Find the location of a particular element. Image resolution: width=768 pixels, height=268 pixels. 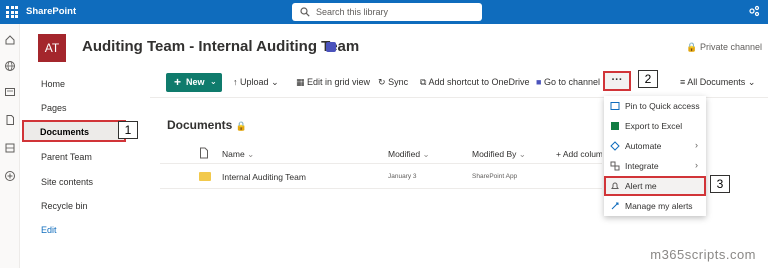

shortcut-icon: ⧉ is located at coordinates (423, 82).